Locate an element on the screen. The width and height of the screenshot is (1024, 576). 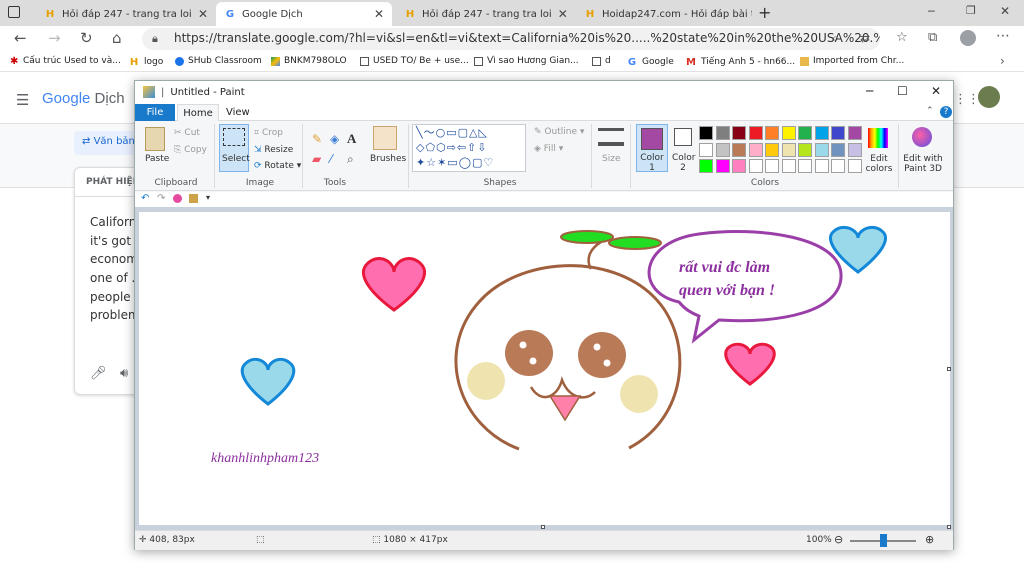
speaker-icon: 🔊︎ is located at coordinates (124, 373).